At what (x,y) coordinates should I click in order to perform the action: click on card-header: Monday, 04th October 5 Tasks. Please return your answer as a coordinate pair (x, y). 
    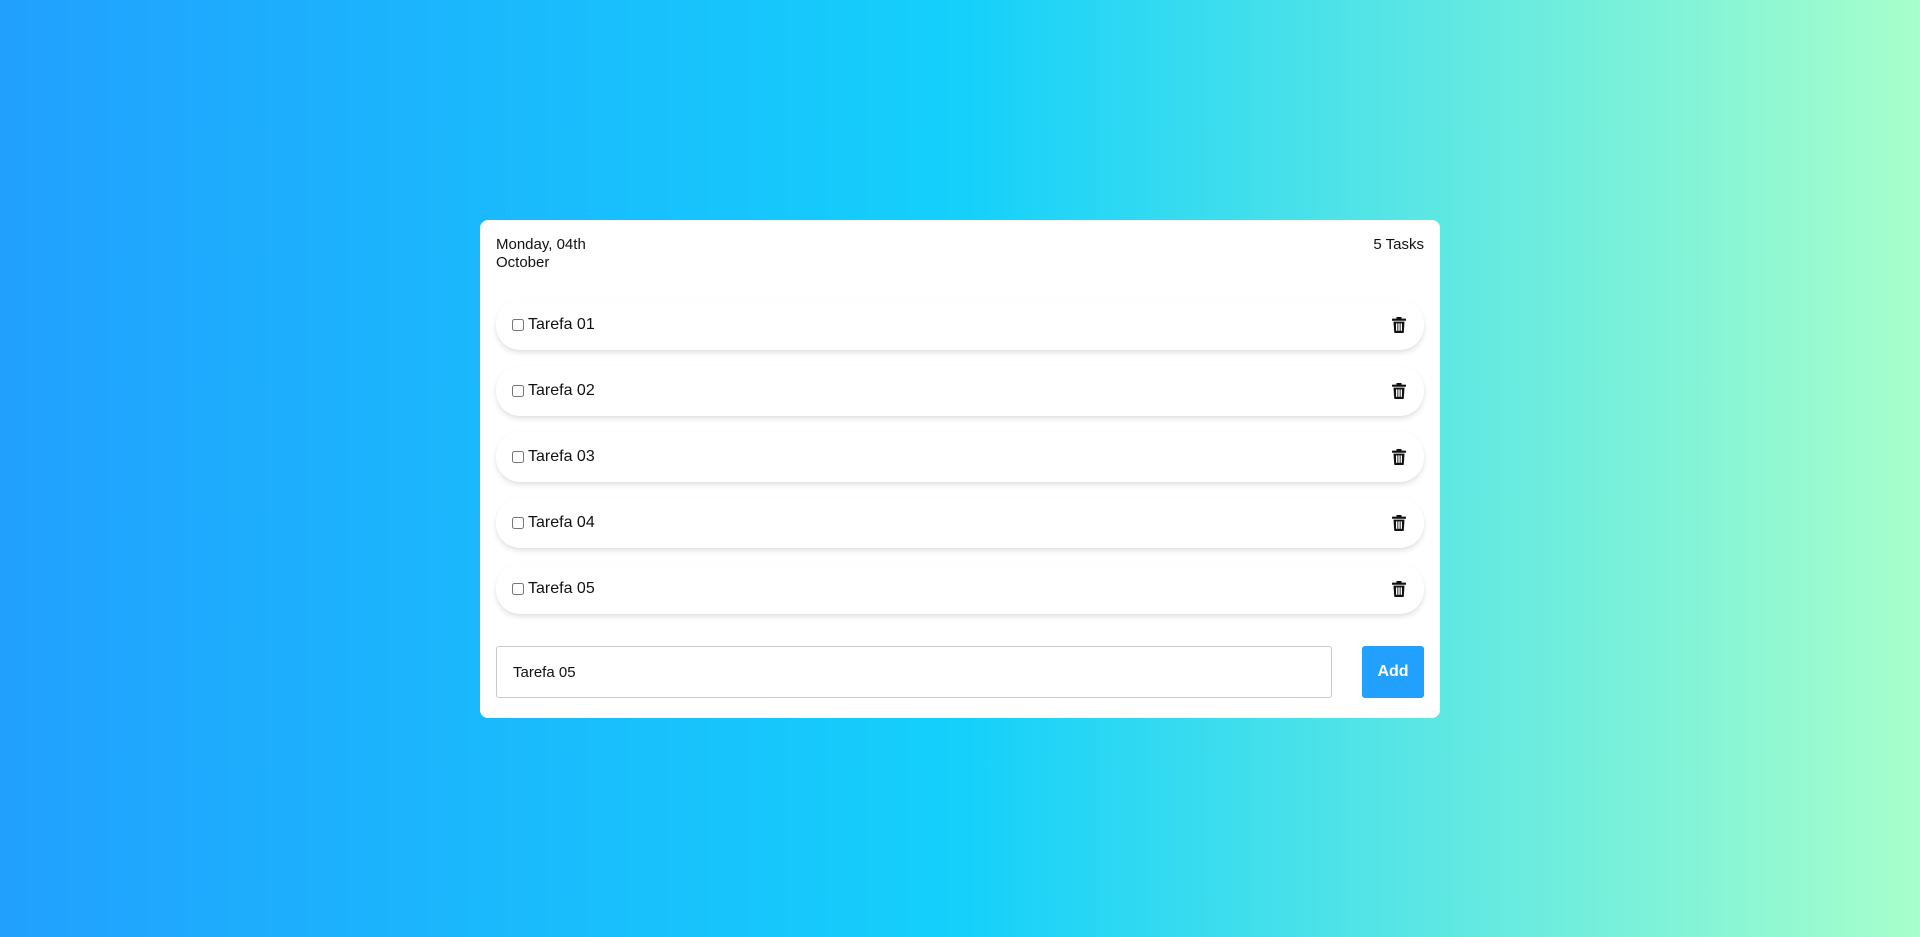
    Looking at the image, I should click on (960, 263).